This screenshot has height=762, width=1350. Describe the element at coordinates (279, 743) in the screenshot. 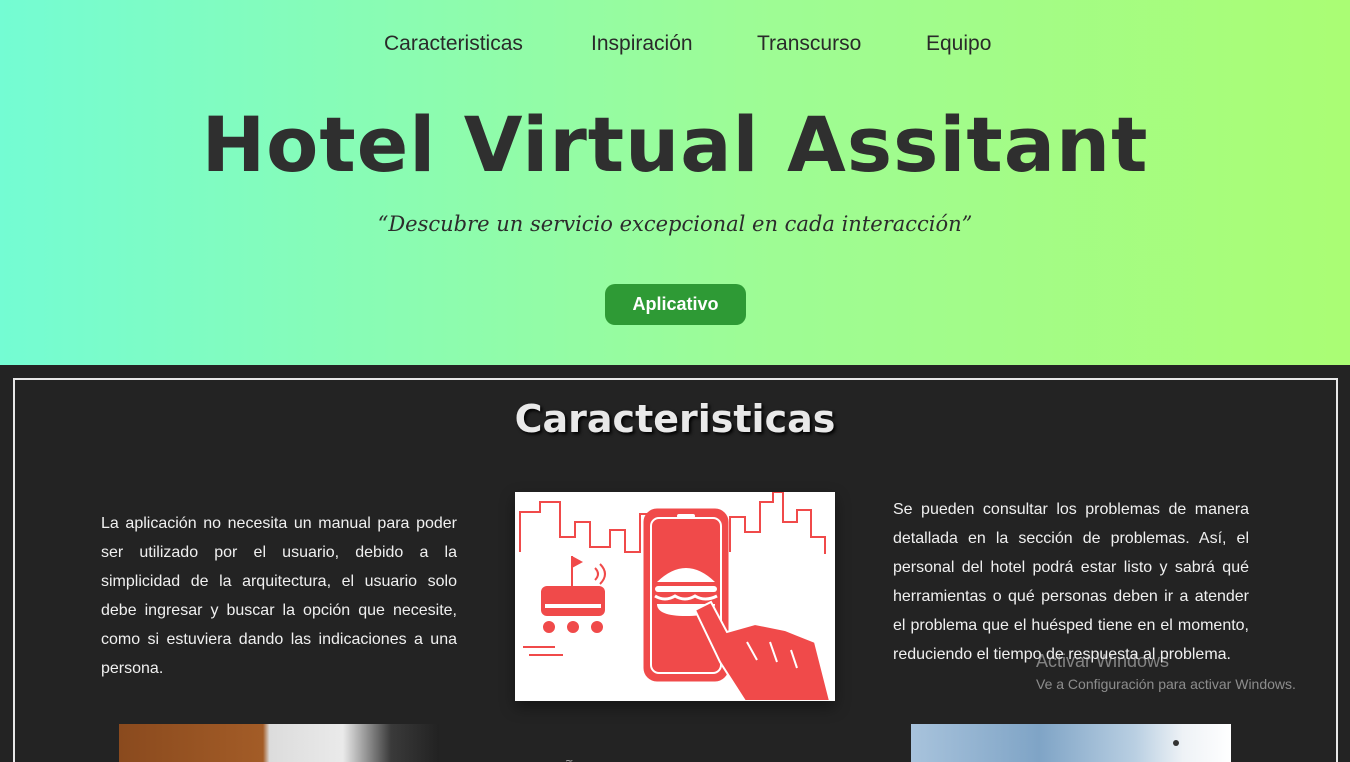

I see `hotel-photo-left` at that location.